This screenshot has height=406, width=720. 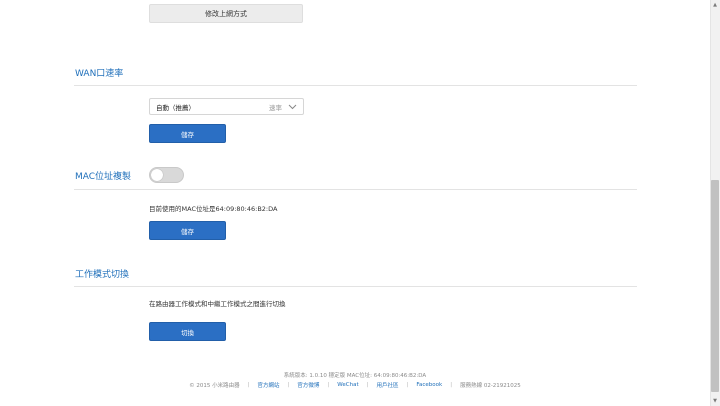 What do you see at coordinates (715, 5) in the screenshot?
I see `scroll-up-icon: ▲` at bounding box center [715, 5].